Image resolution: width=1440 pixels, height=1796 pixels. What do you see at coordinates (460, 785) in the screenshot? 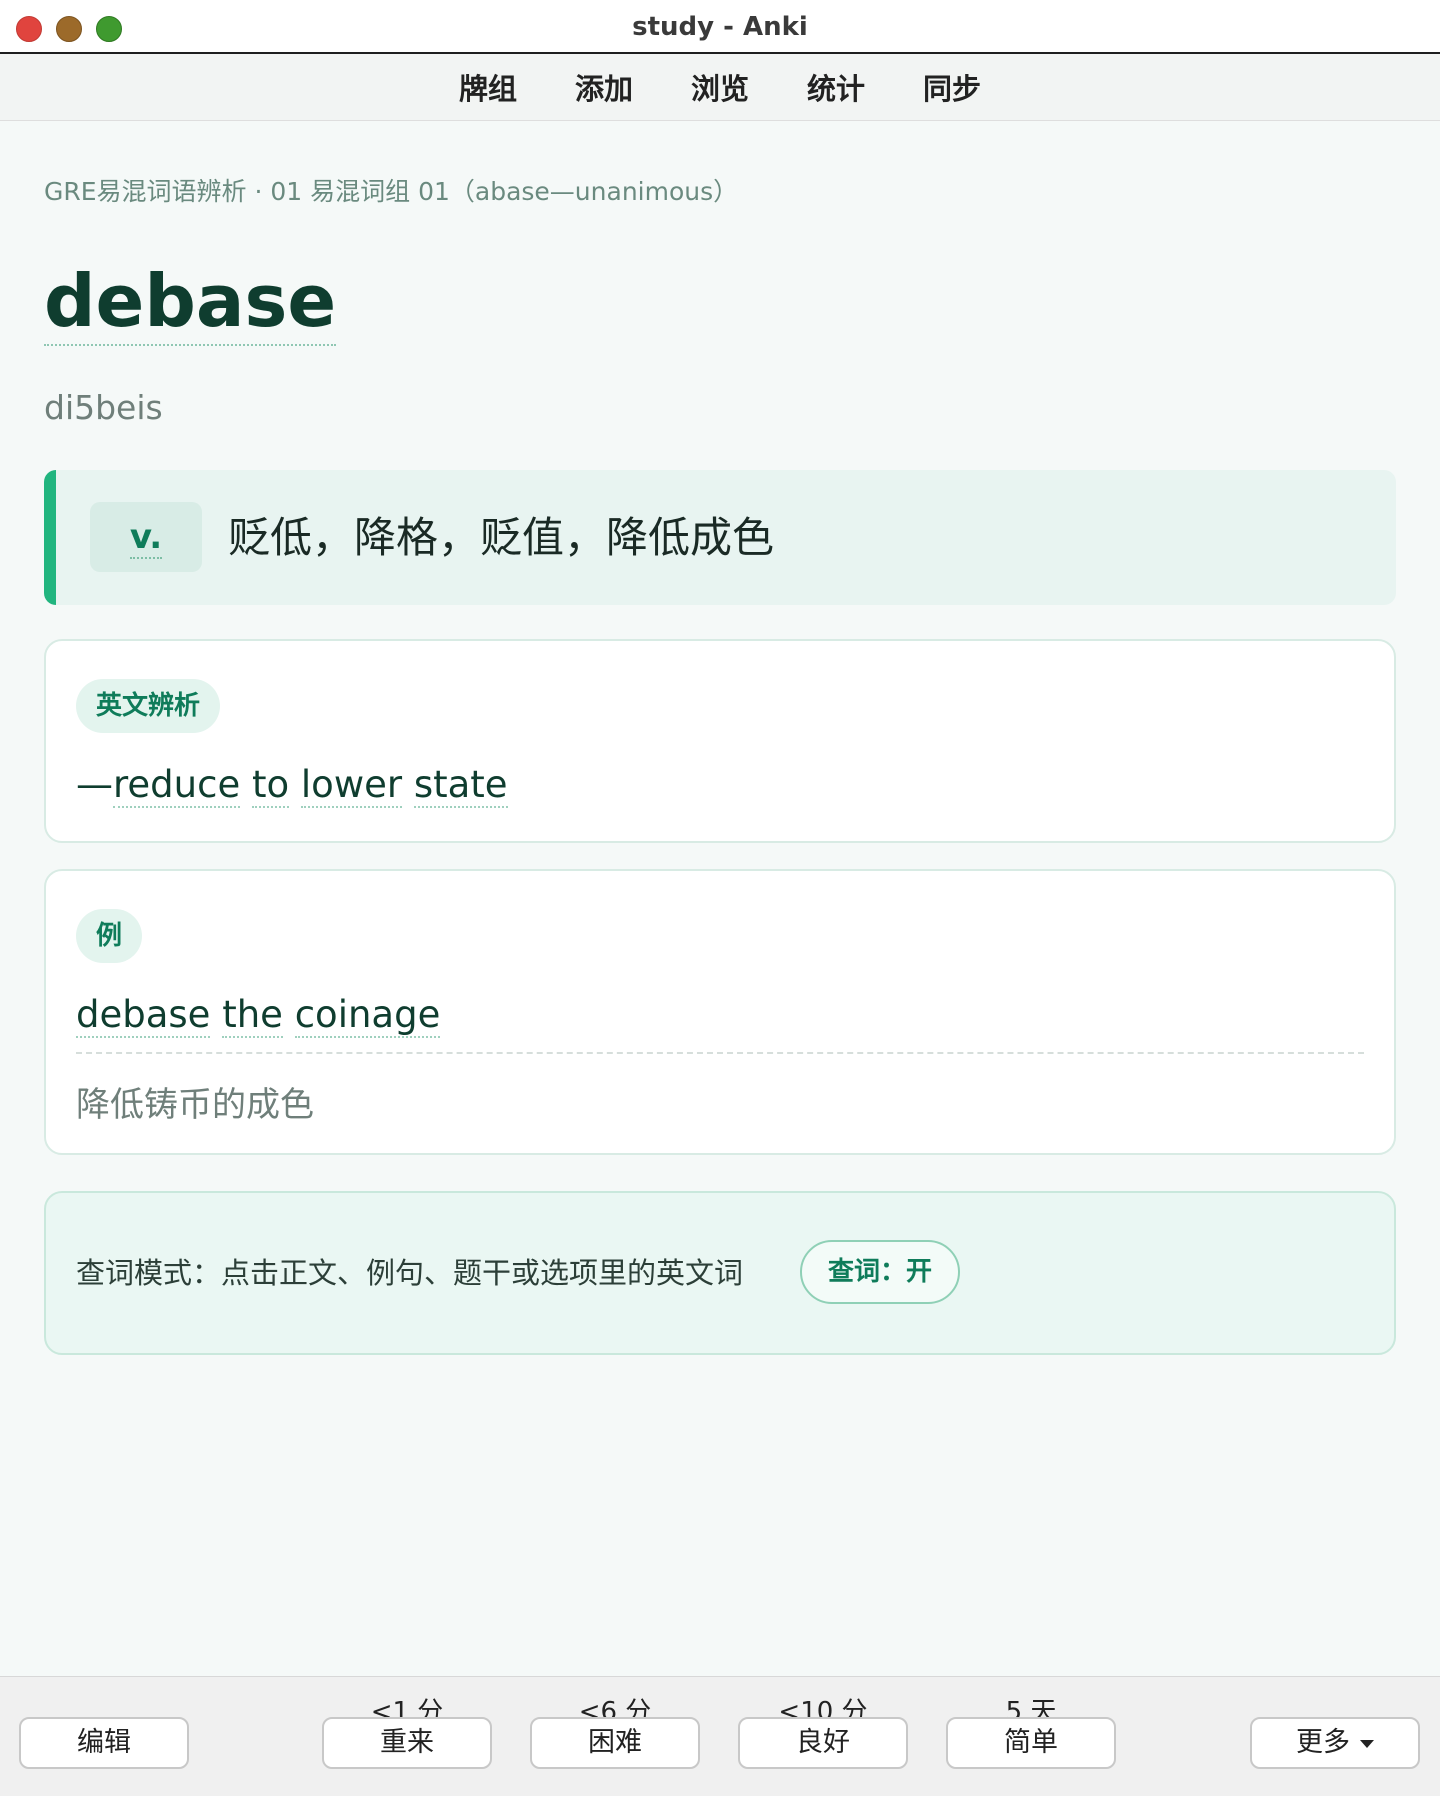
I see `analysis-word: state` at bounding box center [460, 785].